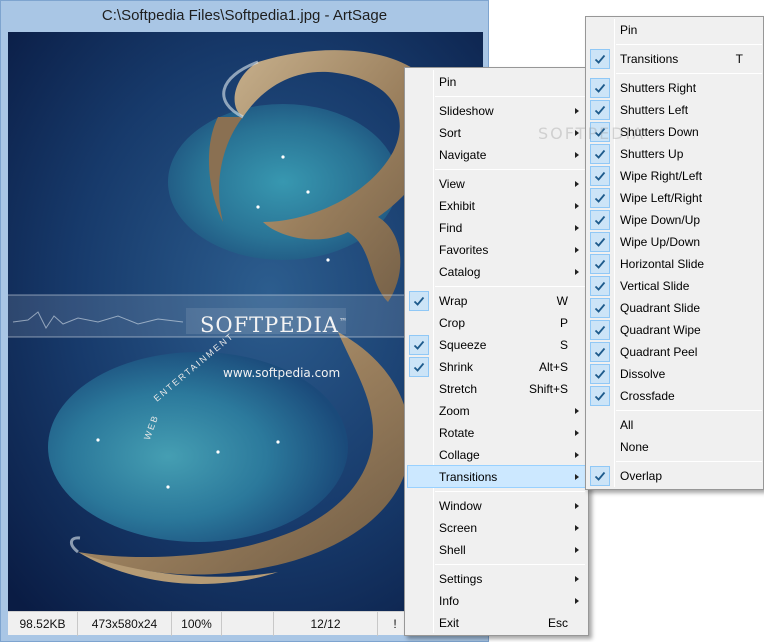 The height and width of the screenshot is (642, 764). What do you see at coordinates (326, 624) in the screenshot?
I see `status-position: 12/12` at bounding box center [326, 624].